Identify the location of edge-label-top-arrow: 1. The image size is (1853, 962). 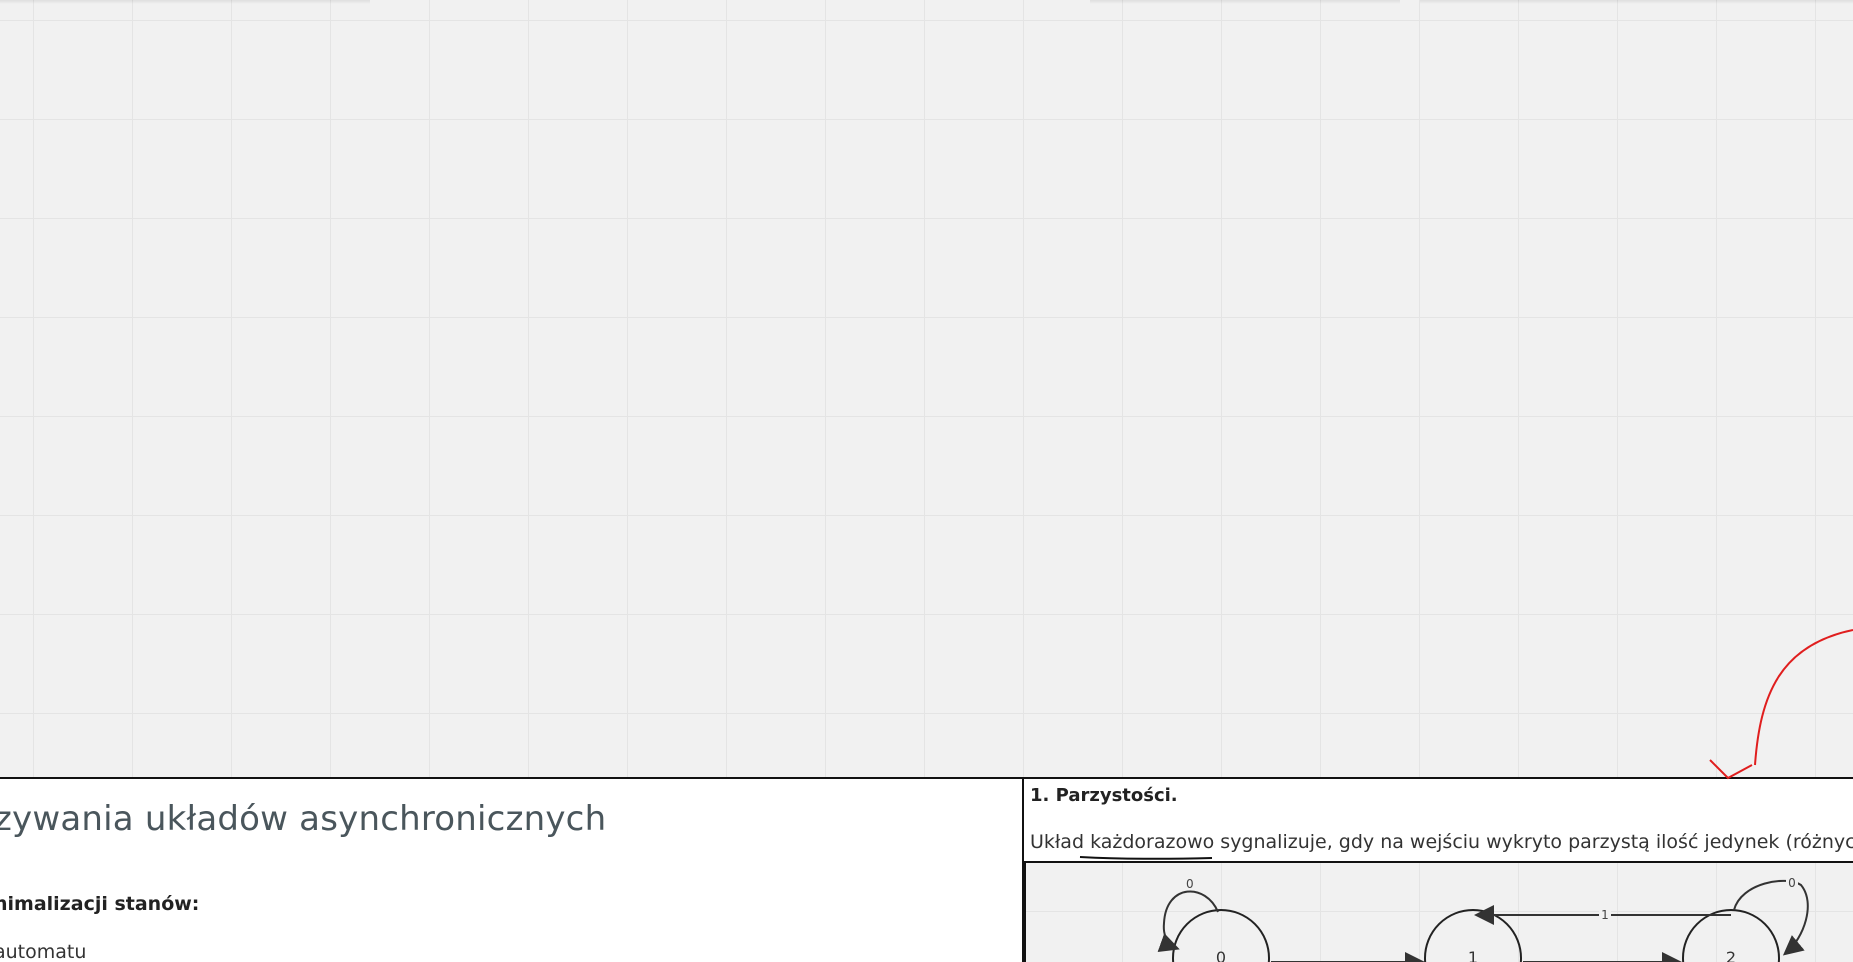
(1605, 915).